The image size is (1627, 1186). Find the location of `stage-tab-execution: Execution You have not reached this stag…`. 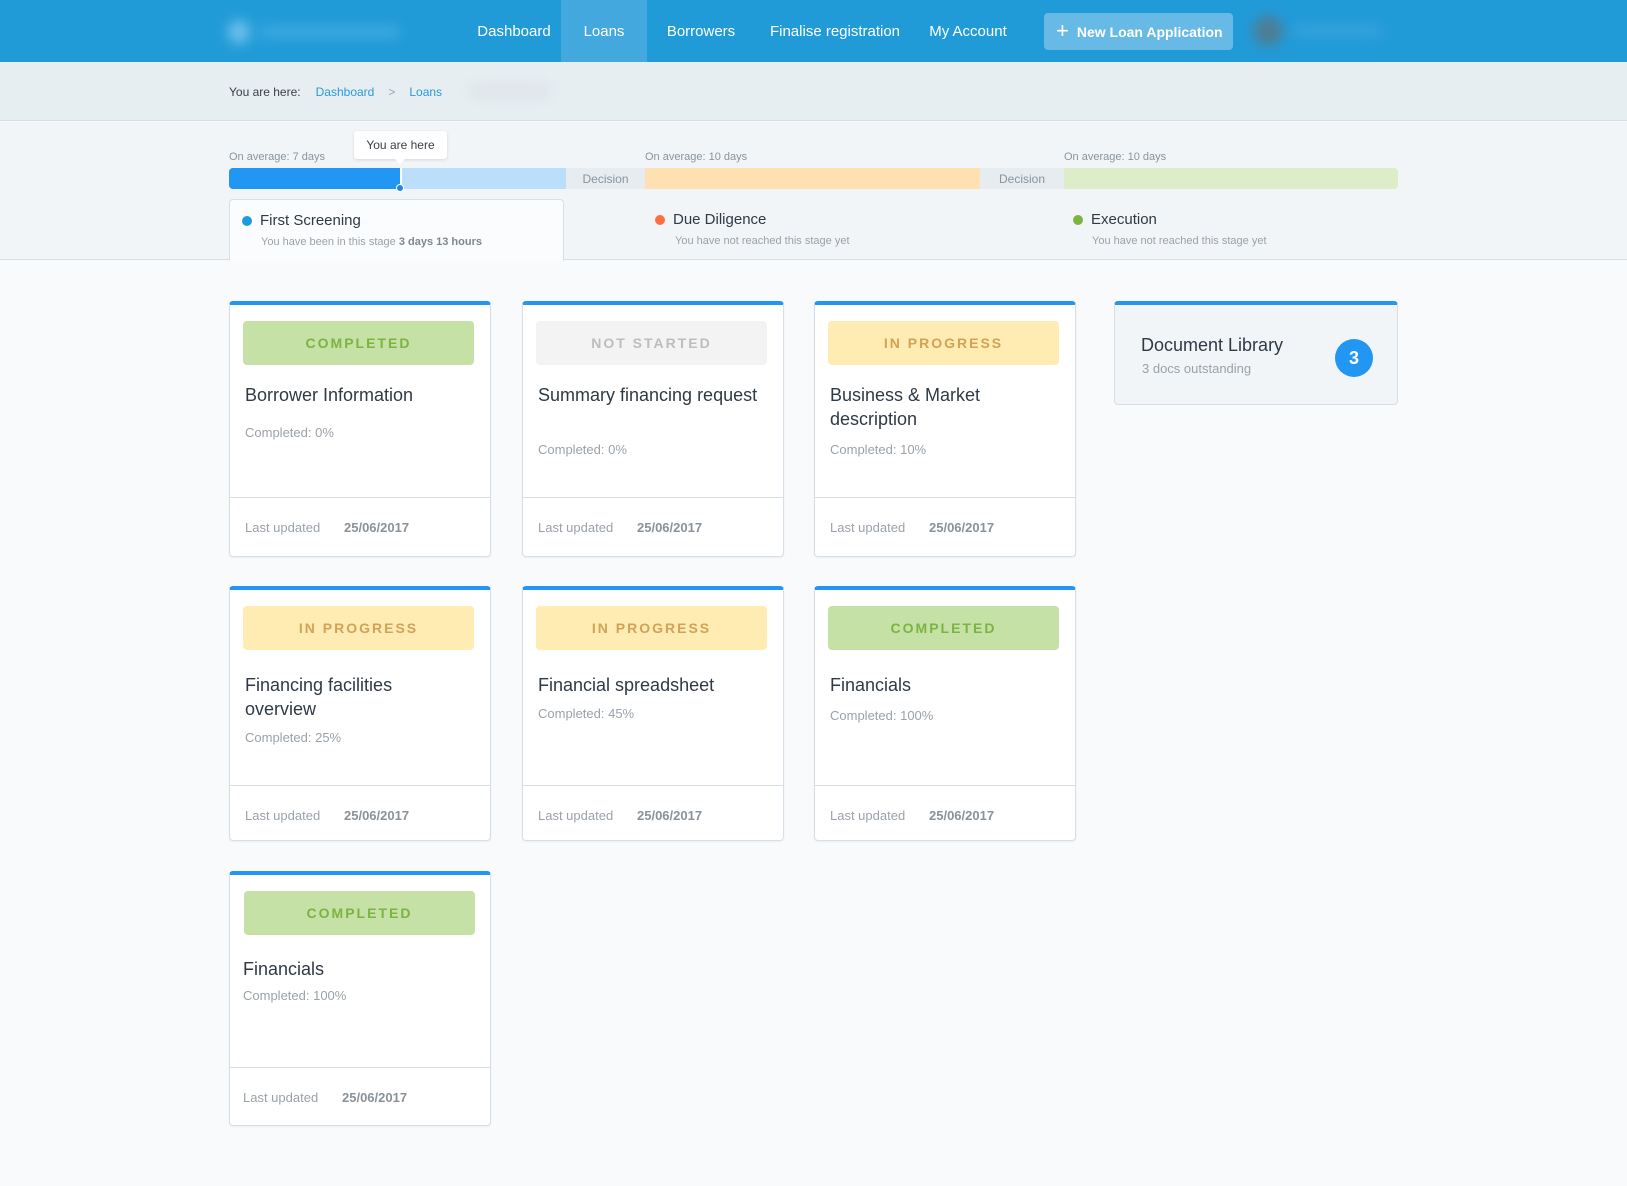

stage-tab-execution: Execution You have not reached this stag… is located at coordinates (1231, 229).